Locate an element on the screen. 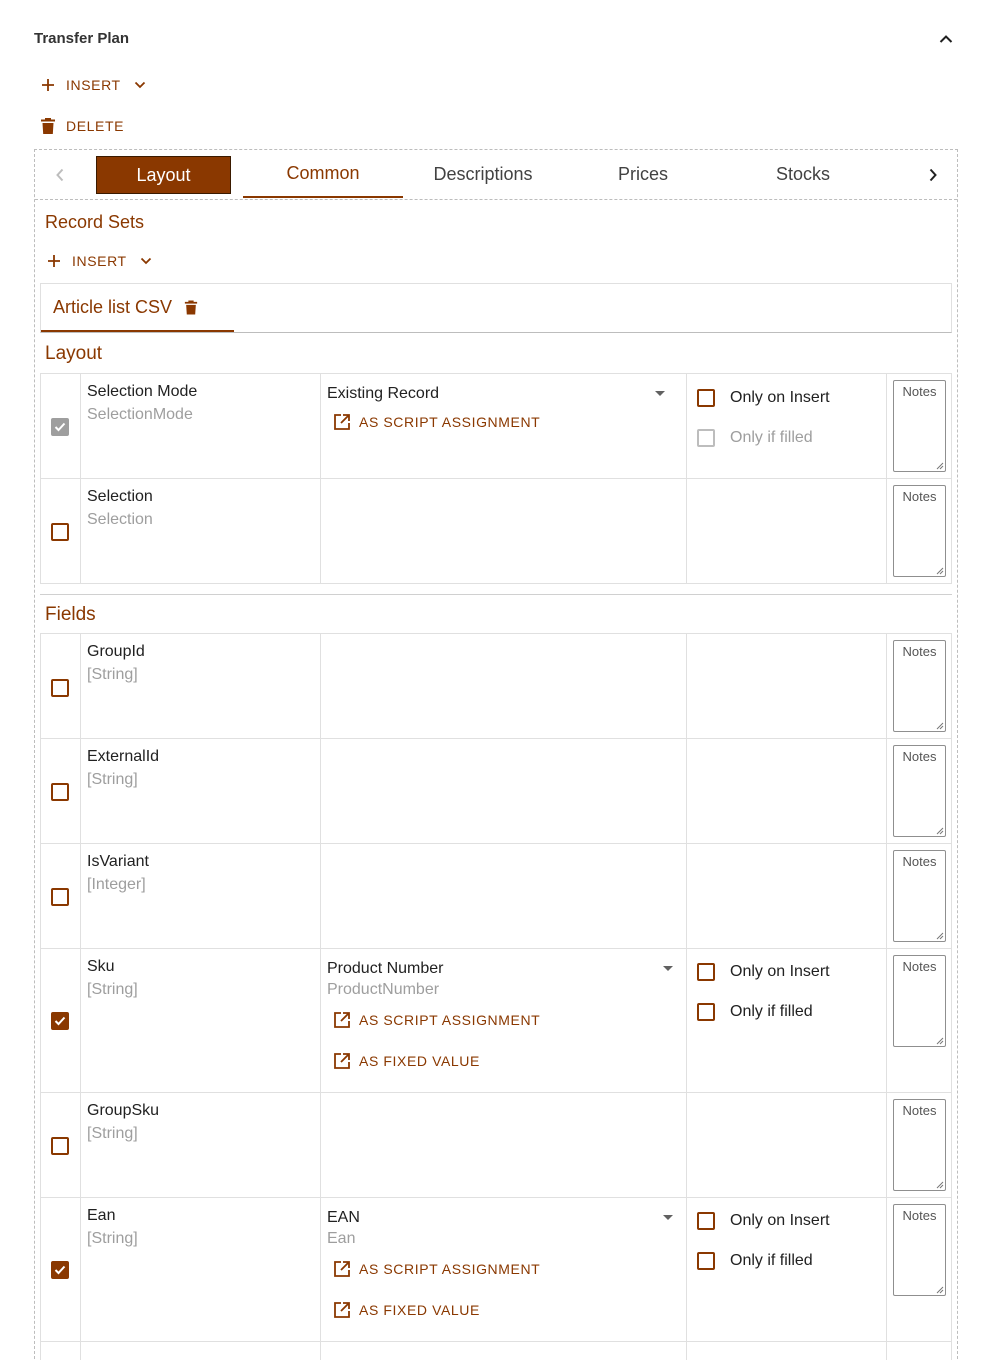 This screenshot has width=992, height=1360. tab-common: Common is located at coordinates (323, 174).